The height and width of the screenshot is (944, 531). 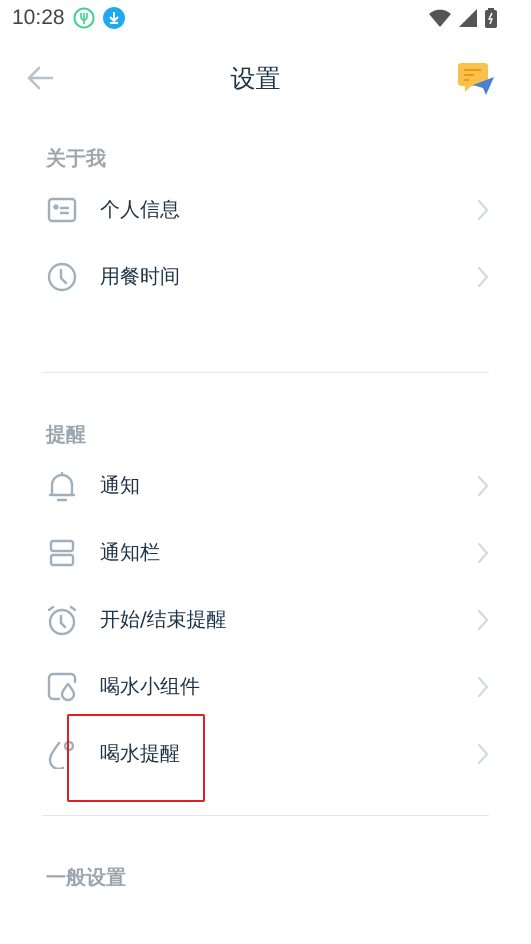 What do you see at coordinates (86, 877) in the screenshot?
I see `section-title: 一般设置` at bounding box center [86, 877].